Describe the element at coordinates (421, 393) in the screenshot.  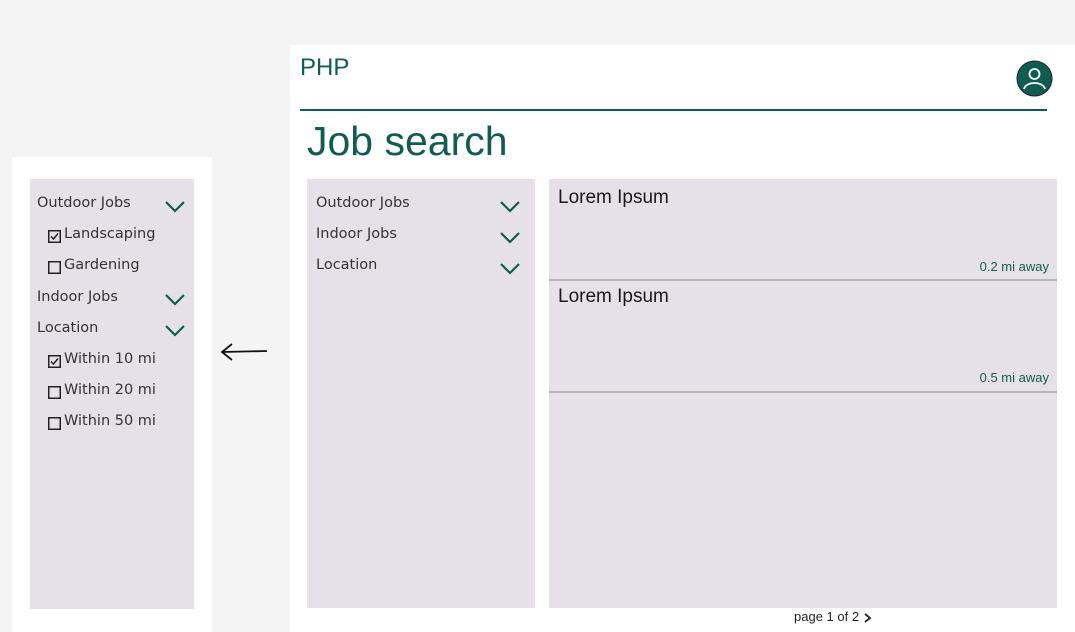
I see `filter-panel: Outdoor Jobs Indoor Jobs Location` at that location.